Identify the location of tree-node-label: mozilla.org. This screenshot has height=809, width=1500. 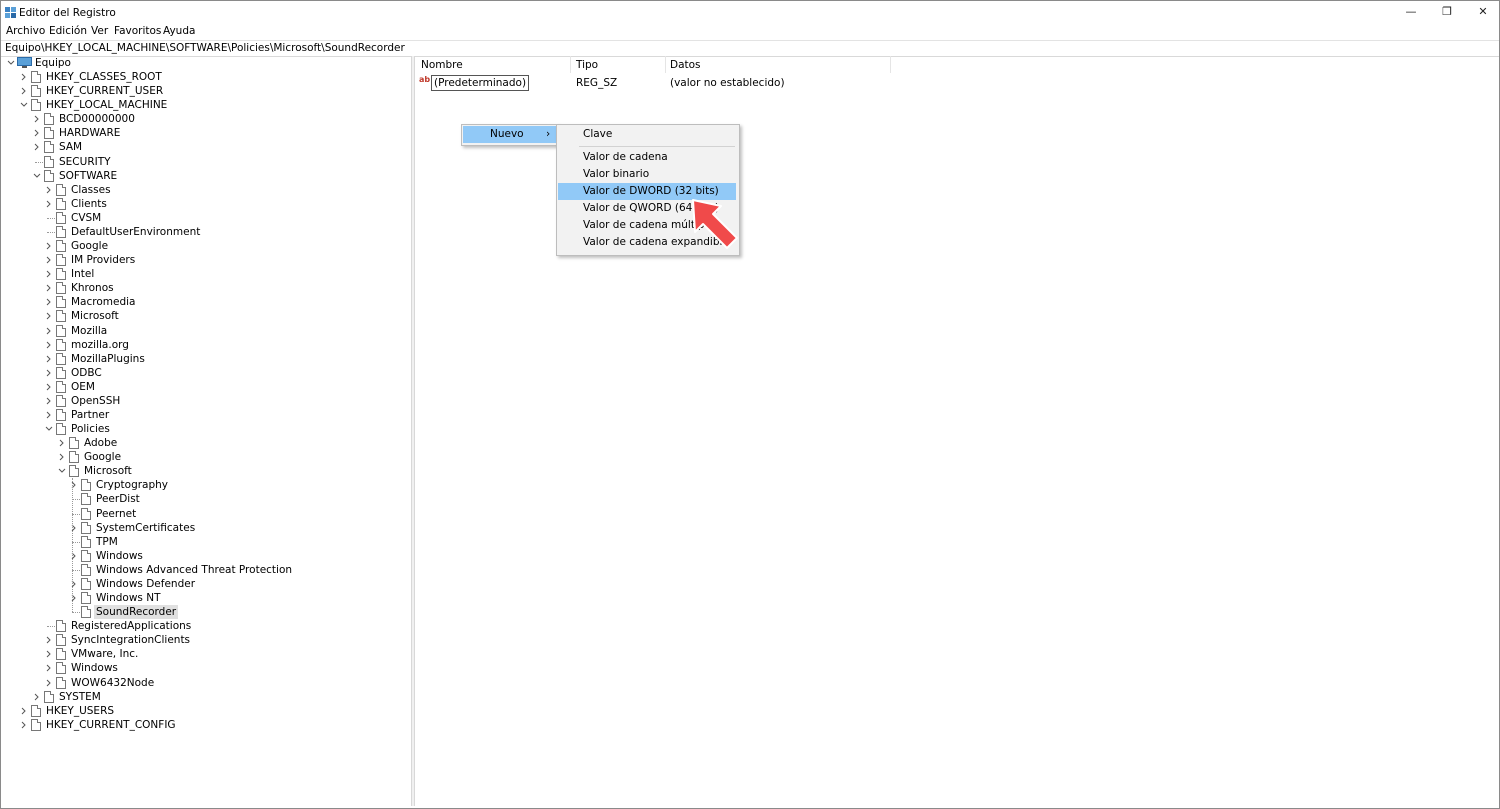
(100, 345).